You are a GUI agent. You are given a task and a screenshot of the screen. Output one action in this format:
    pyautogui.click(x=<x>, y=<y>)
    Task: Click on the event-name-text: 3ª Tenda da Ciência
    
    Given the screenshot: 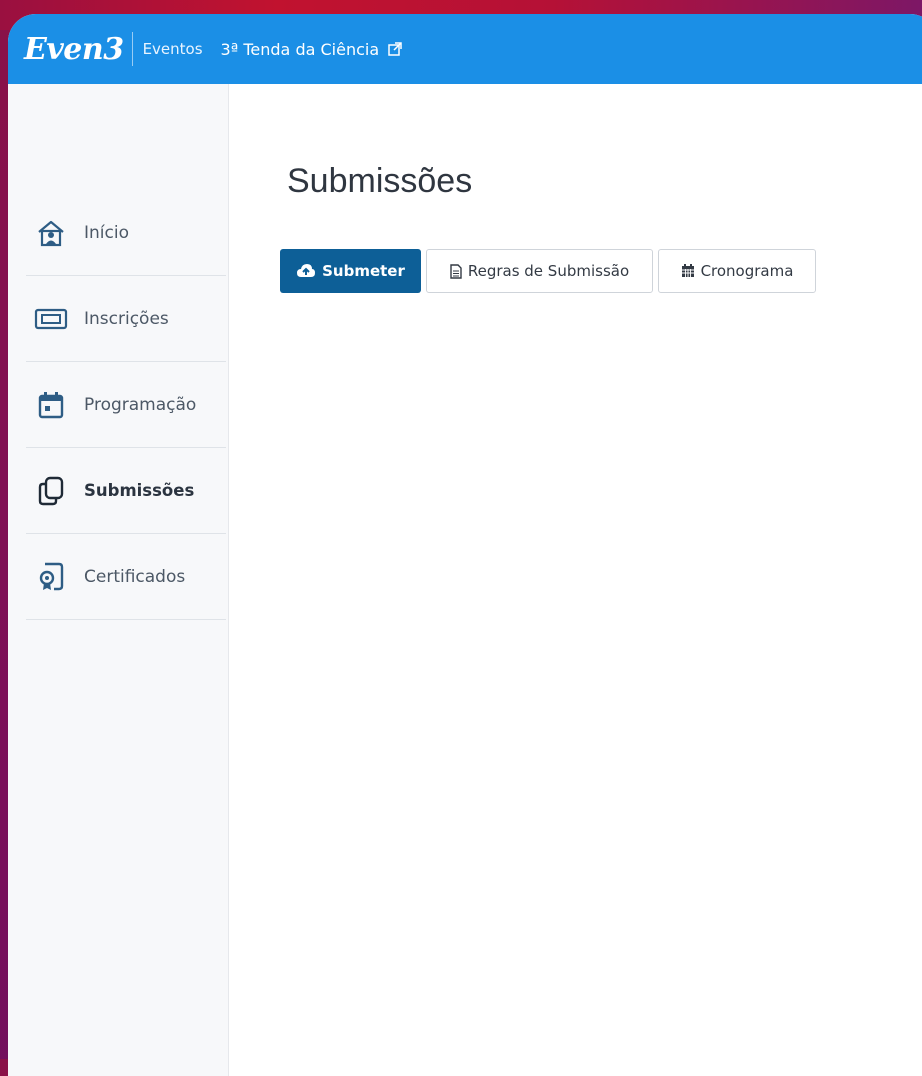 What is the action you would take?
    pyautogui.click(x=300, y=49)
    